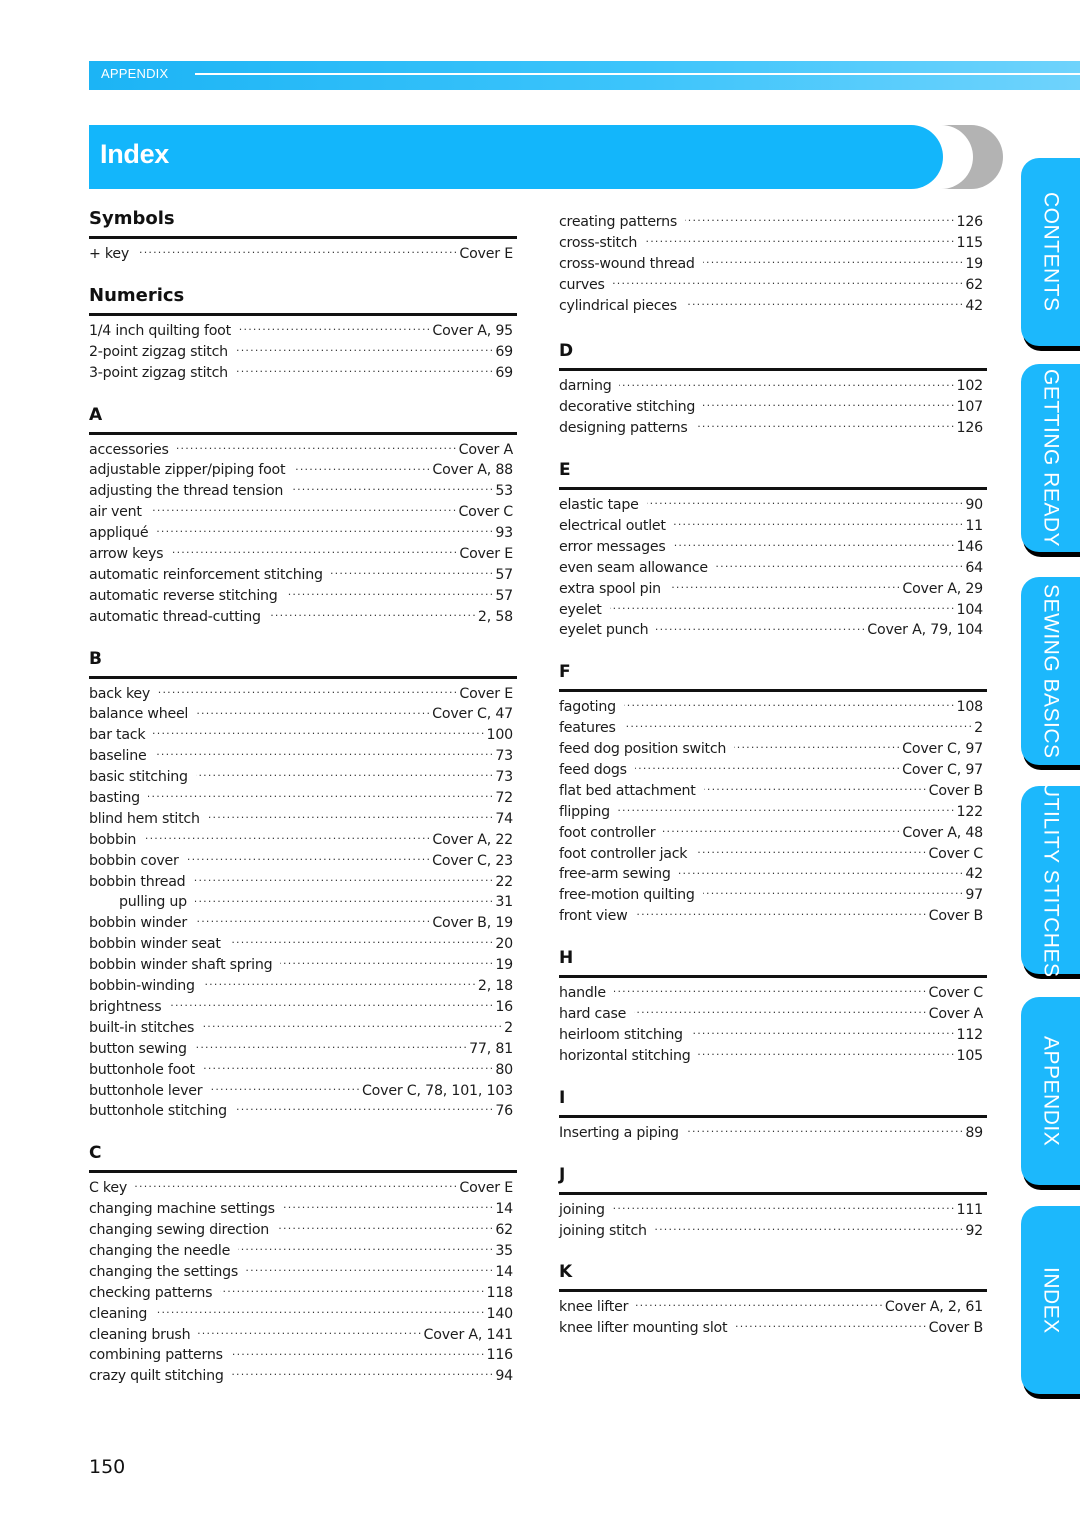 The height and width of the screenshot is (1526, 1080). Describe the element at coordinates (773, 963) in the screenshot. I see `section-heading: H` at that location.